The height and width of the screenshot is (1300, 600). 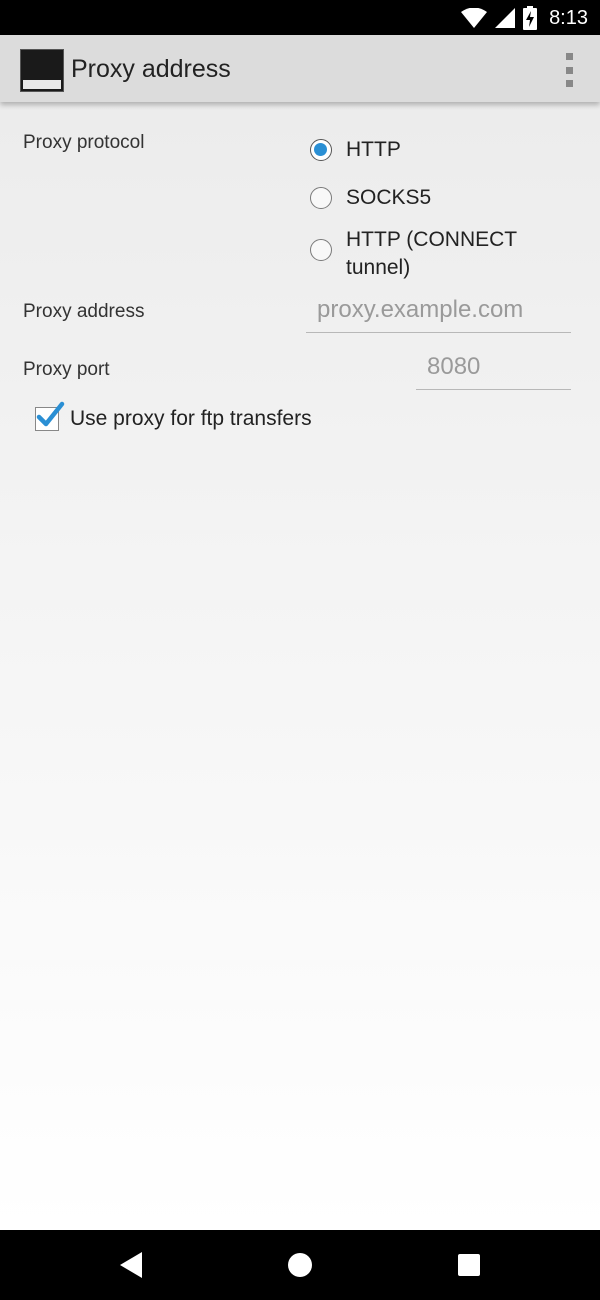 I want to click on status-icons: 8:13, so click(x=524, y=18).